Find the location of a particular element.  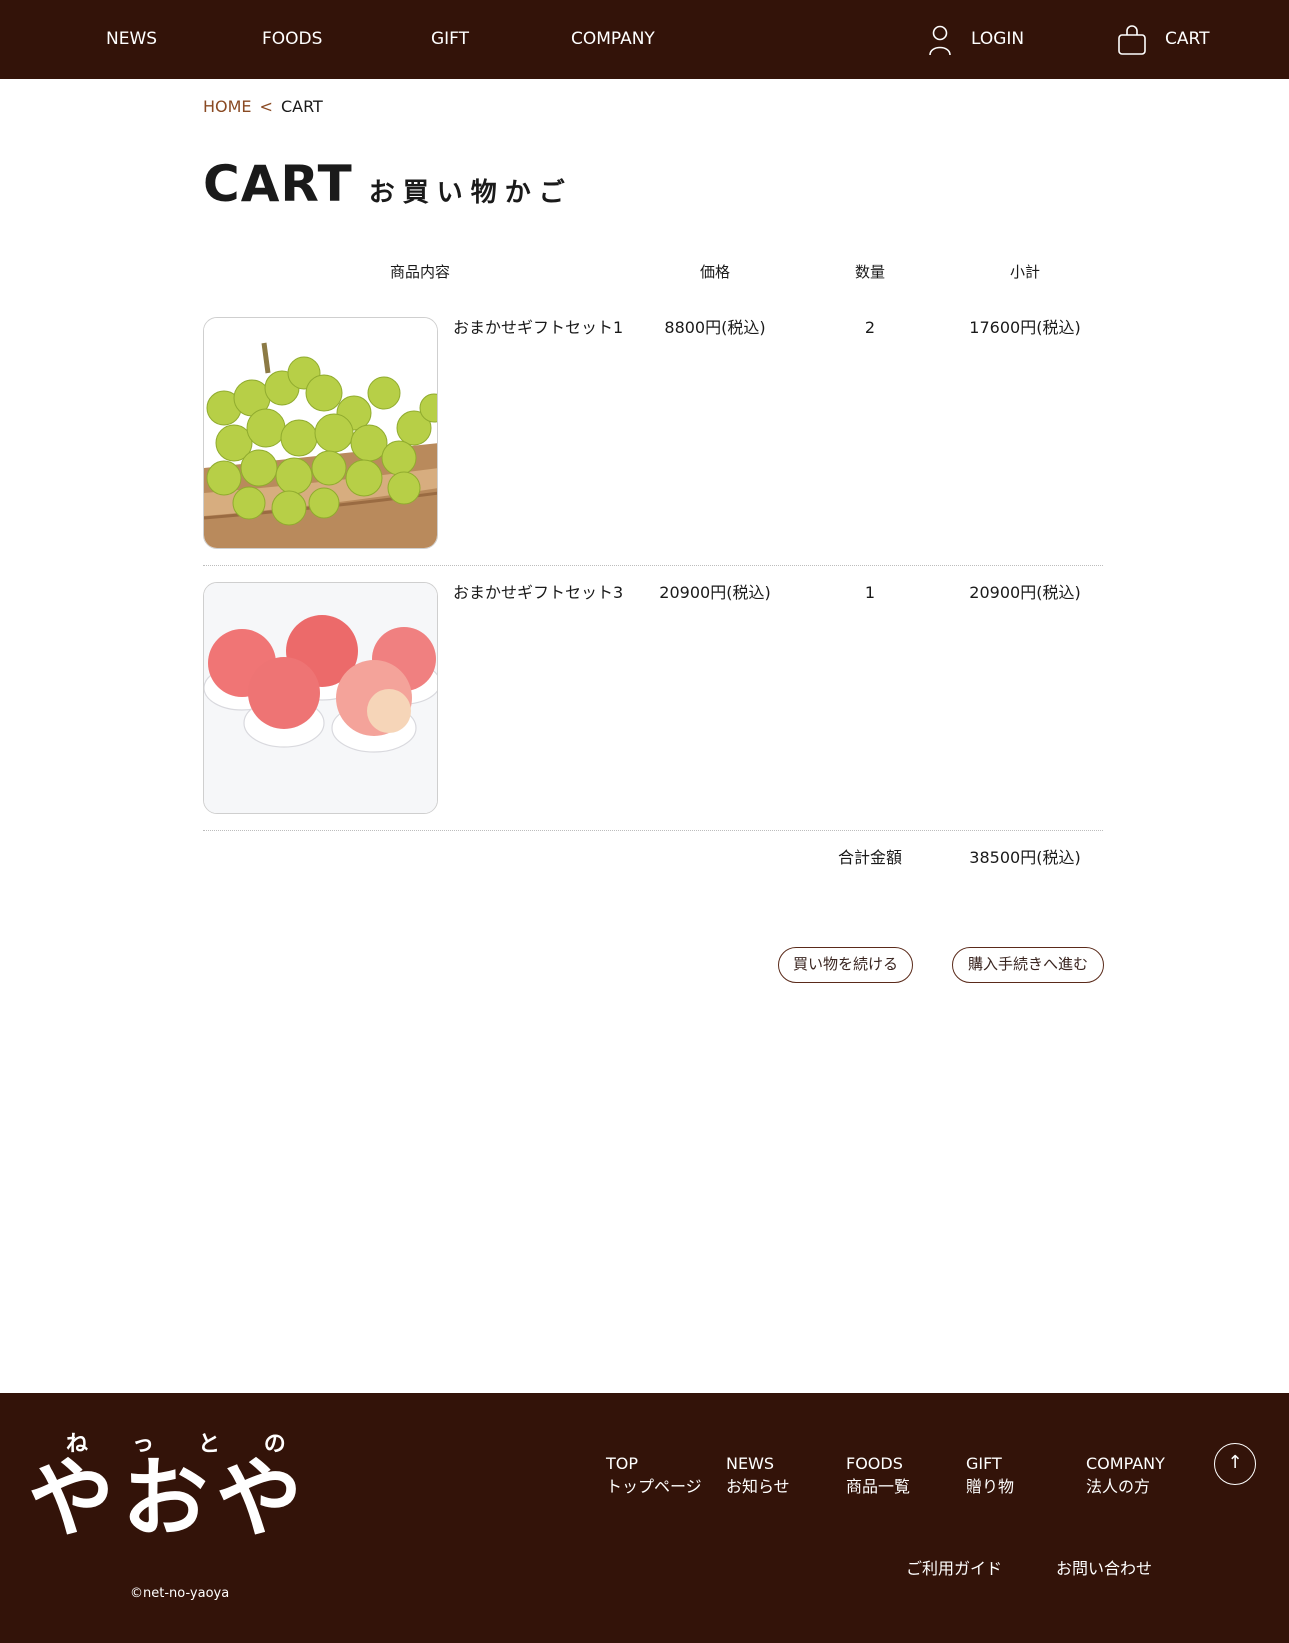

footer-link-company-en: COMPANY is located at coordinates (1125, 1463).